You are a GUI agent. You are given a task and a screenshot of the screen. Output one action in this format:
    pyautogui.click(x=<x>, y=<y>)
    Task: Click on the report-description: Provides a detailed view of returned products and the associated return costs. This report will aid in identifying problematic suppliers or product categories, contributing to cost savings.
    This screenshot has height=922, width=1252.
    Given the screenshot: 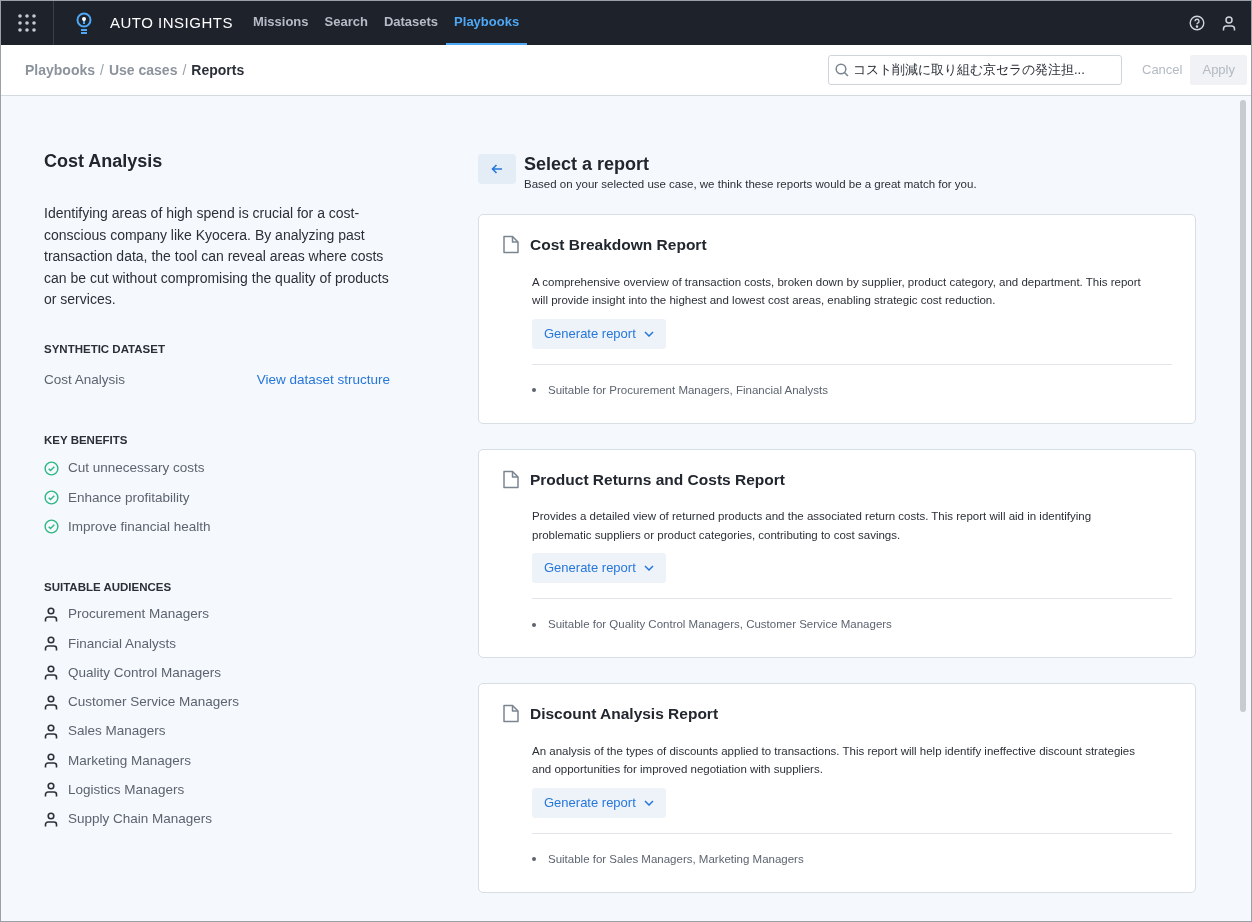 What is the action you would take?
    pyautogui.click(x=812, y=526)
    